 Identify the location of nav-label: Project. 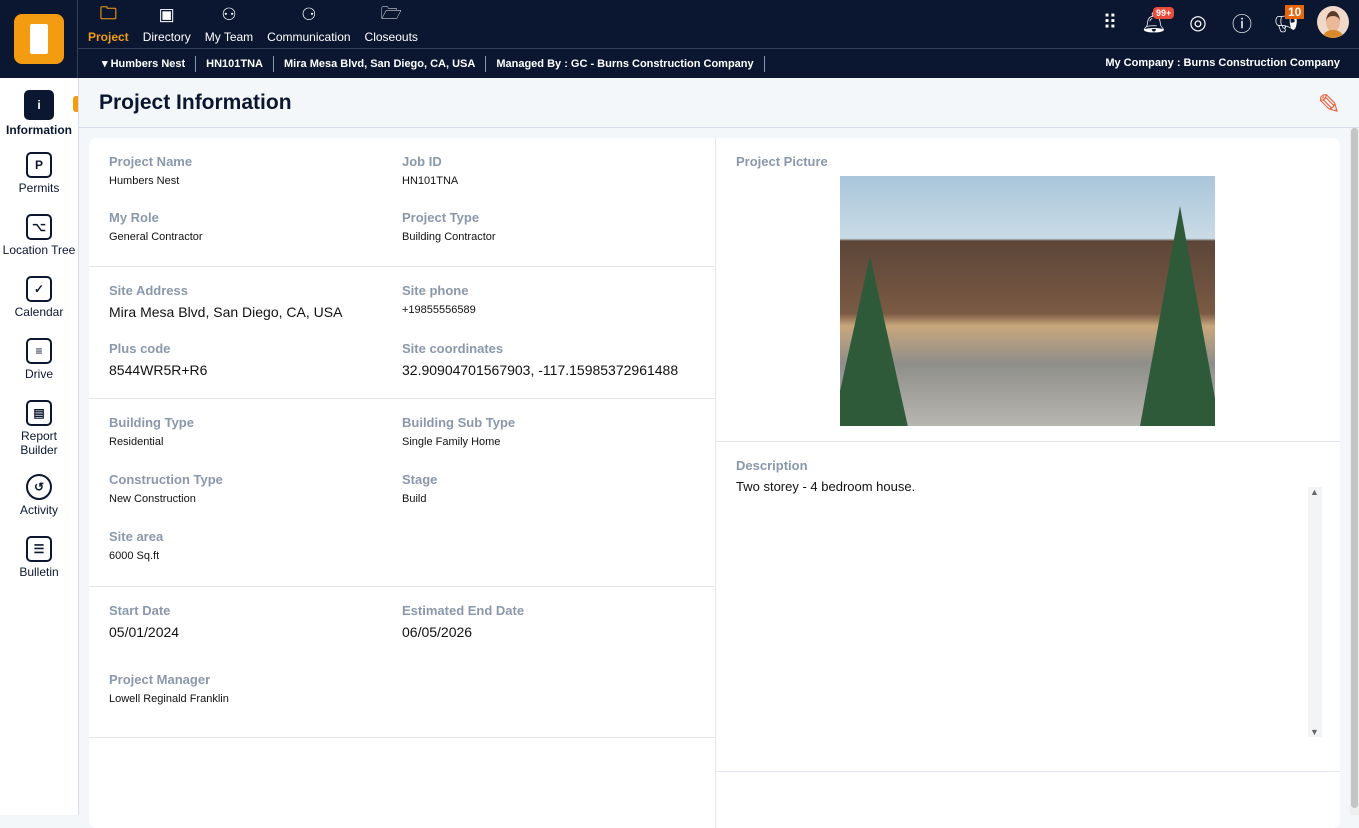
(108, 37).